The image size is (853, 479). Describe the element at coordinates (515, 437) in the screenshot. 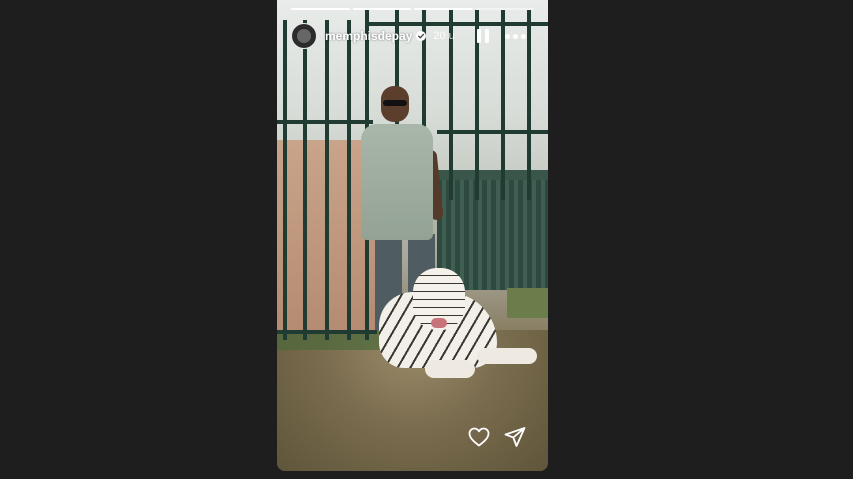

I see `send-icon` at that location.